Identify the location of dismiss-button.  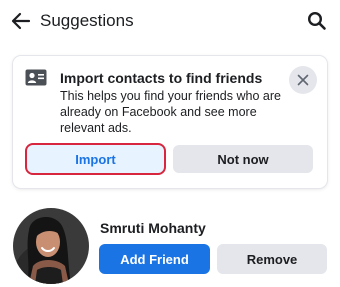
(303, 80).